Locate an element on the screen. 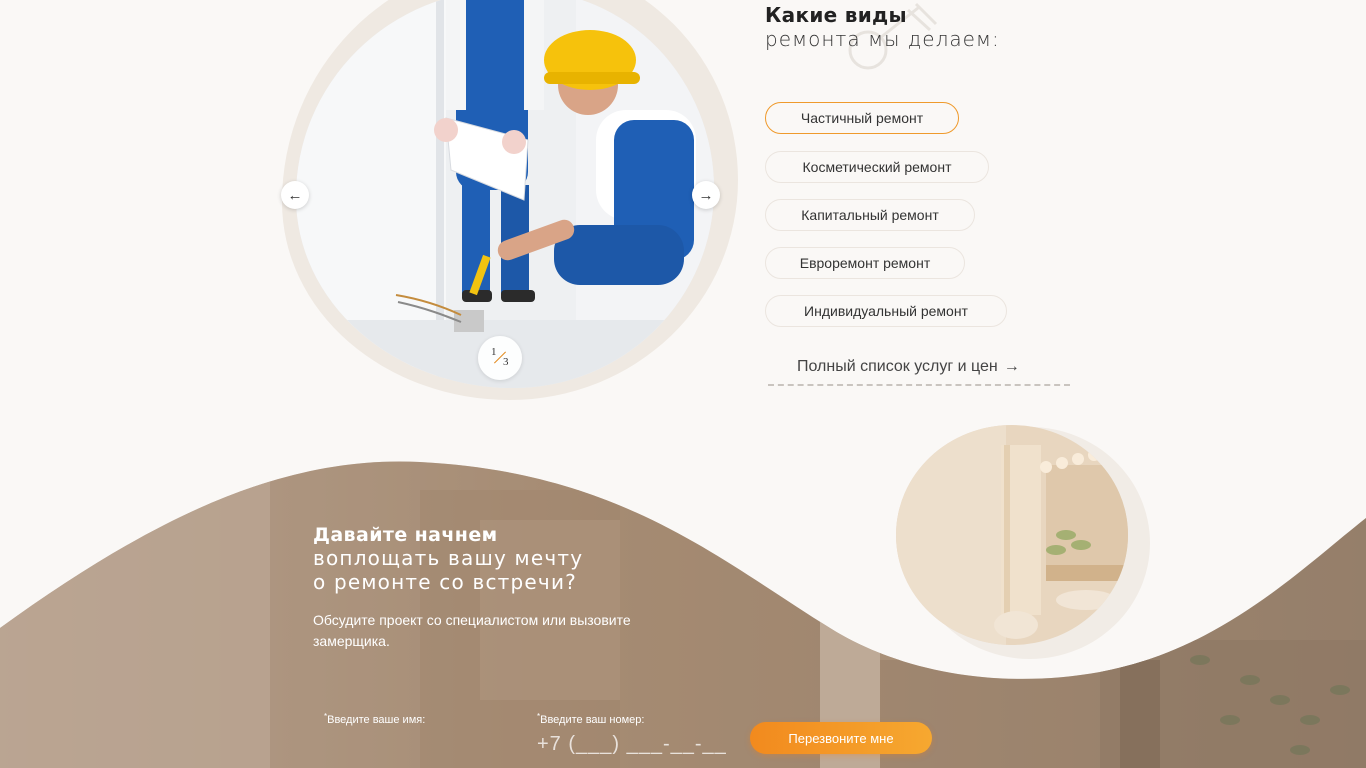 The width and height of the screenshot is (1366, 768). services-heading: Какие виды ремонта мы делаем: is located at coordinates (882, 27).